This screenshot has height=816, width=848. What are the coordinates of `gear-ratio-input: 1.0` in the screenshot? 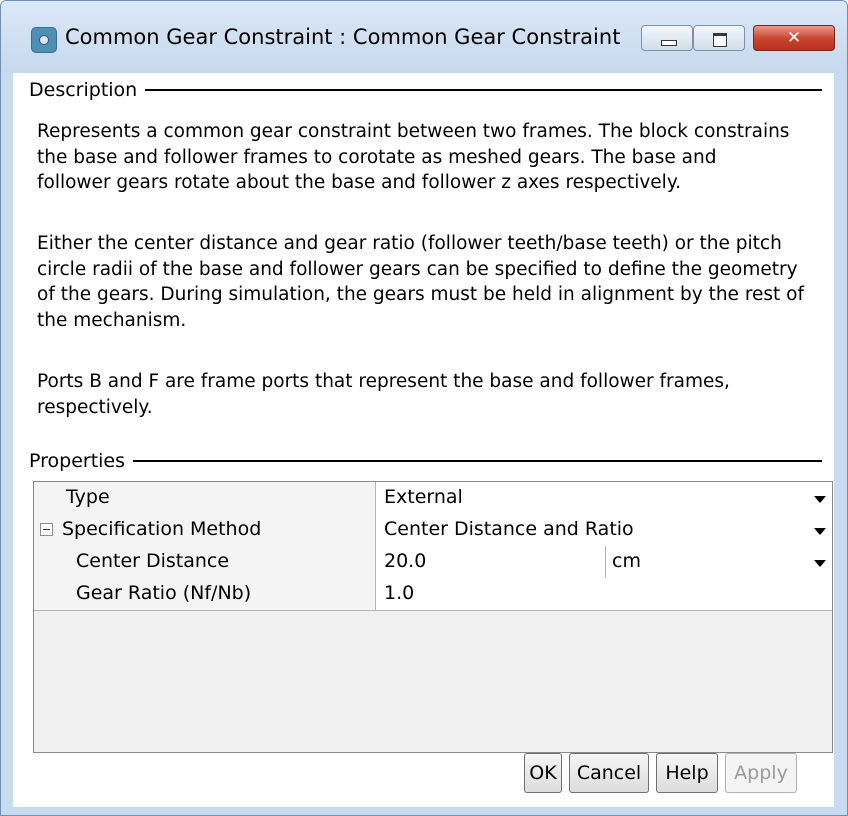 It's located at (604, 594).